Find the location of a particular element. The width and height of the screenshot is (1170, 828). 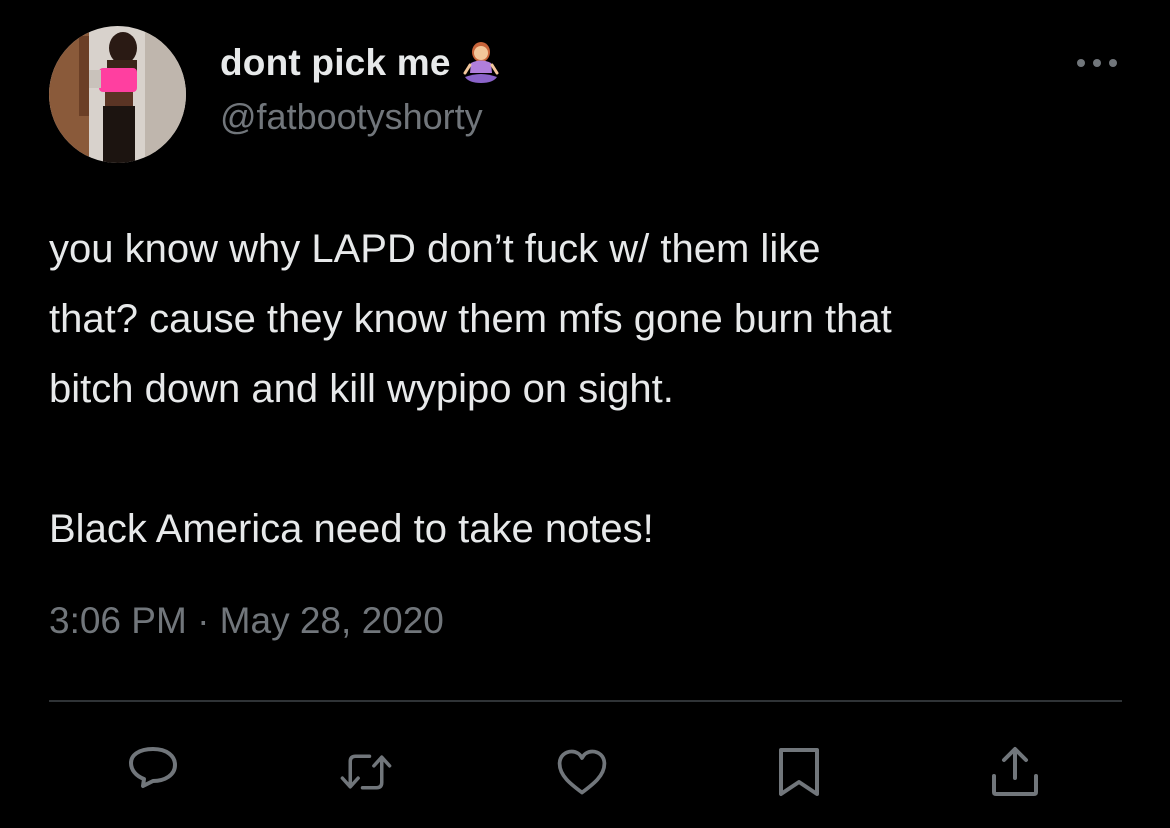

bookmark-button is located at coordinates (799, 772).